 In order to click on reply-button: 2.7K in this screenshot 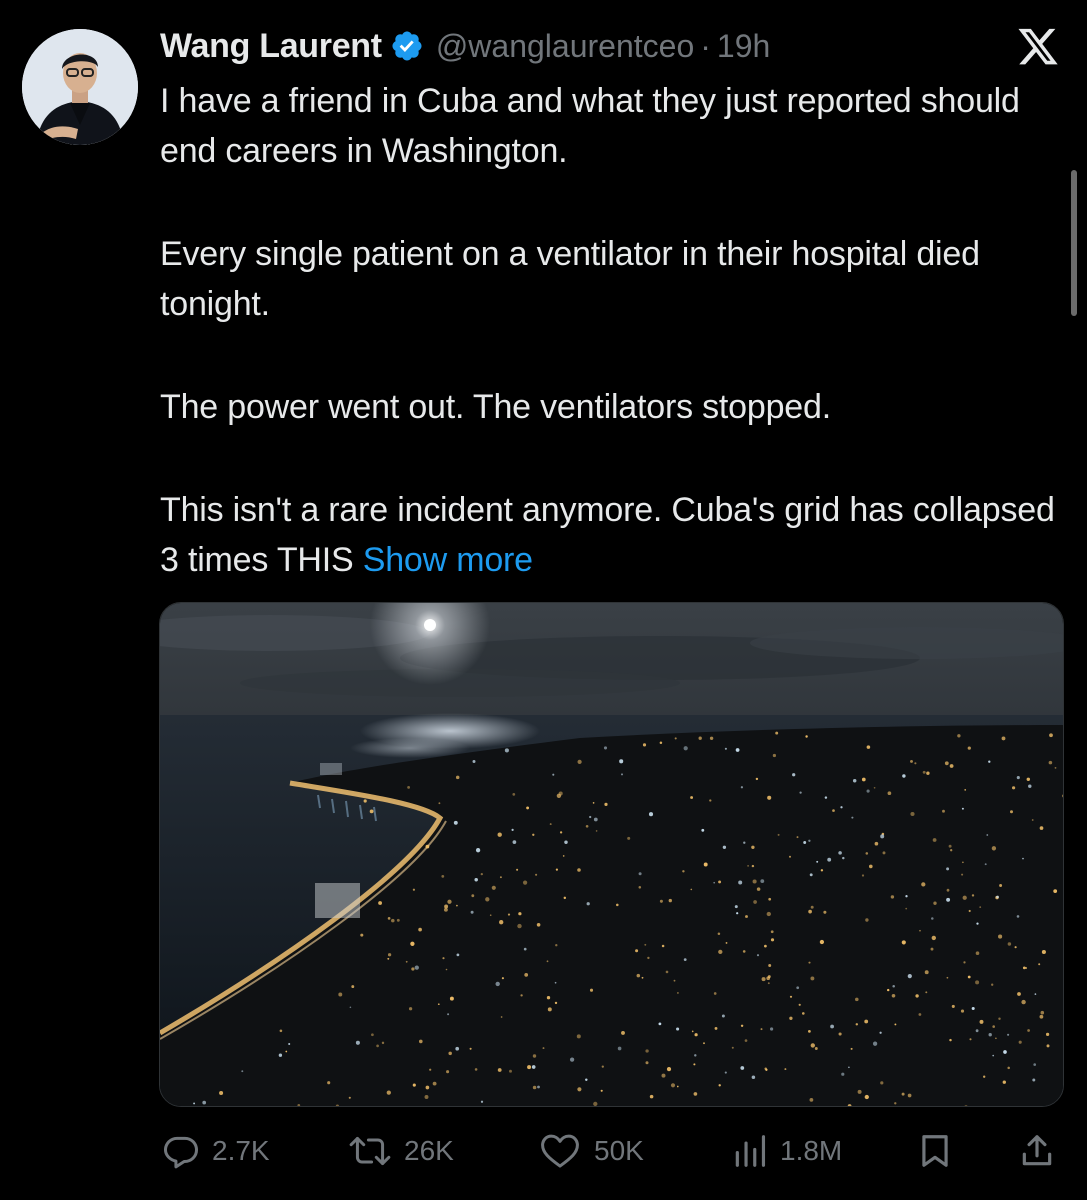, I will do `click(216, 1151)`.